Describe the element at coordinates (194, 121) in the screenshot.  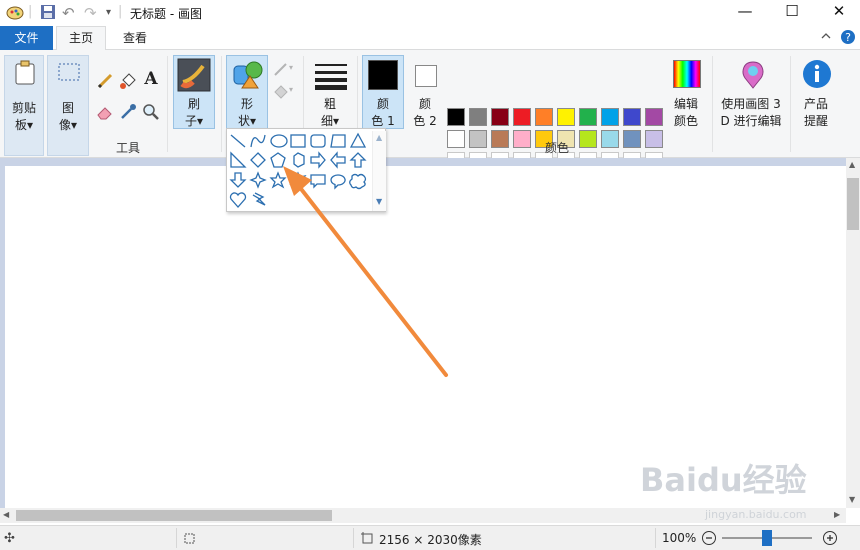
I see `brush-label-2: 子▾` at that location.